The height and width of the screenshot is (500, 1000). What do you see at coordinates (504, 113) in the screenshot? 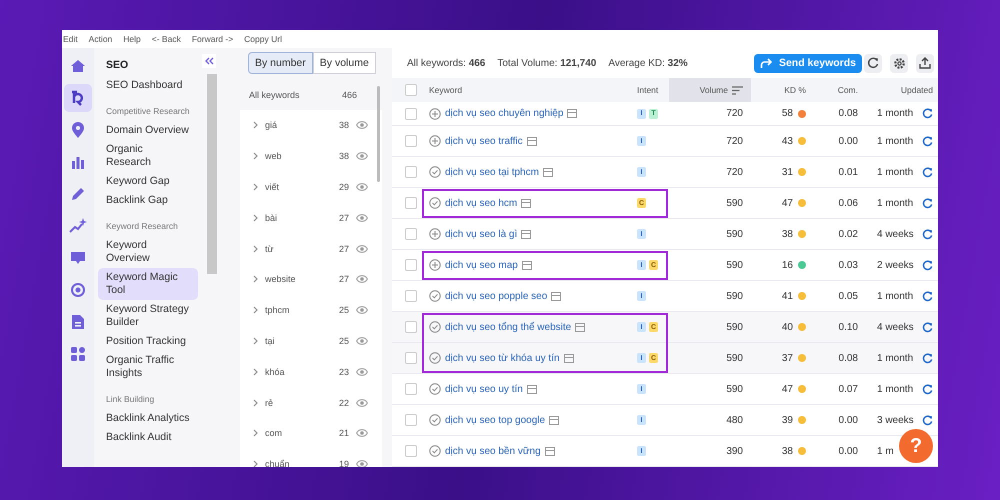
I see `keyword-link: dịch vụ seo chuyên nghiệp` at bounding box center [504, 113].